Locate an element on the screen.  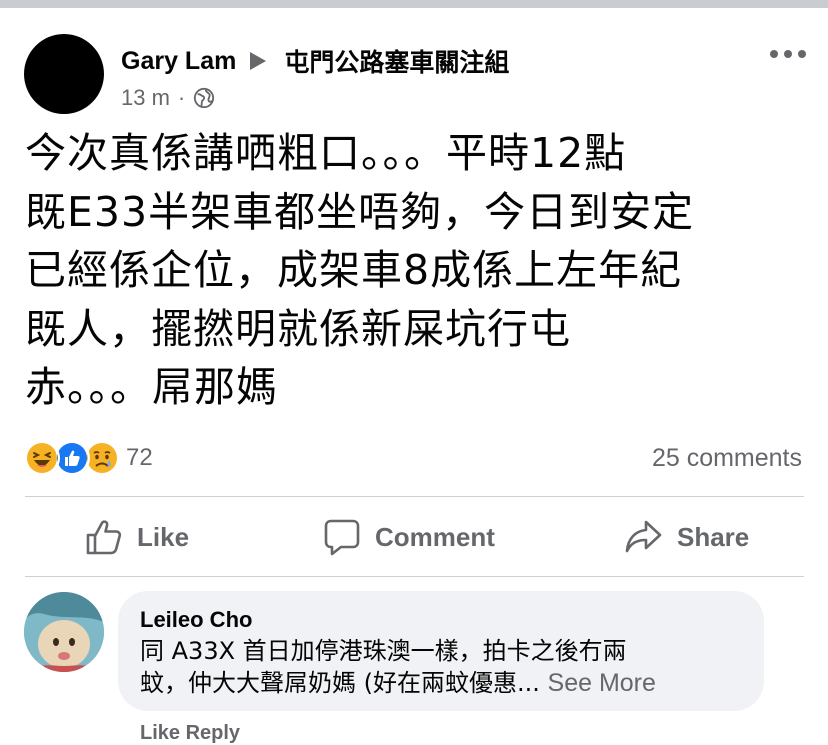
reactions-summary: 72 is located at coordinates (88, 458).